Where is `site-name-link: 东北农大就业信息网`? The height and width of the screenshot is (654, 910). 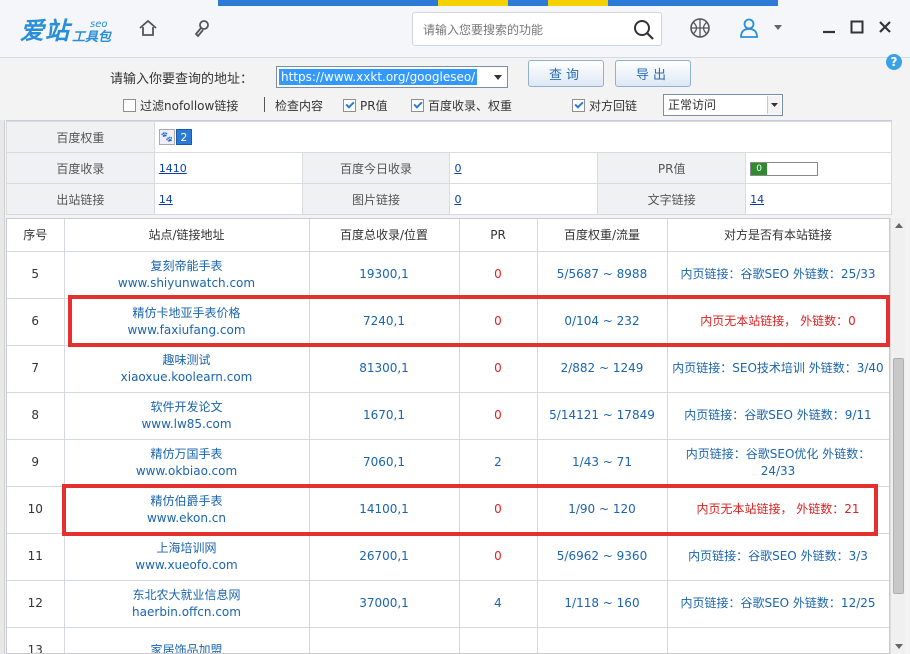 site-name-link: 东北农大就业信息网 is located at coordinates (187, 595).